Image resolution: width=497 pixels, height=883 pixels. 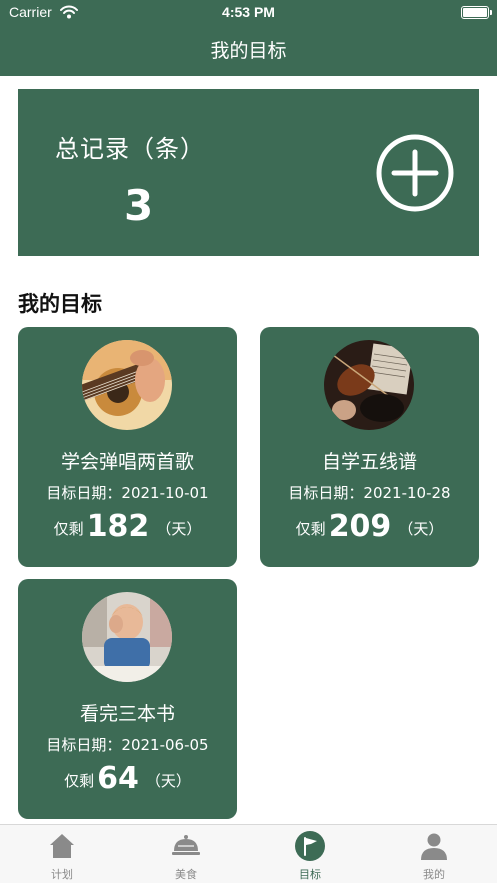 I want to click on tab-goals: 目标, so click(x=310, y=854).